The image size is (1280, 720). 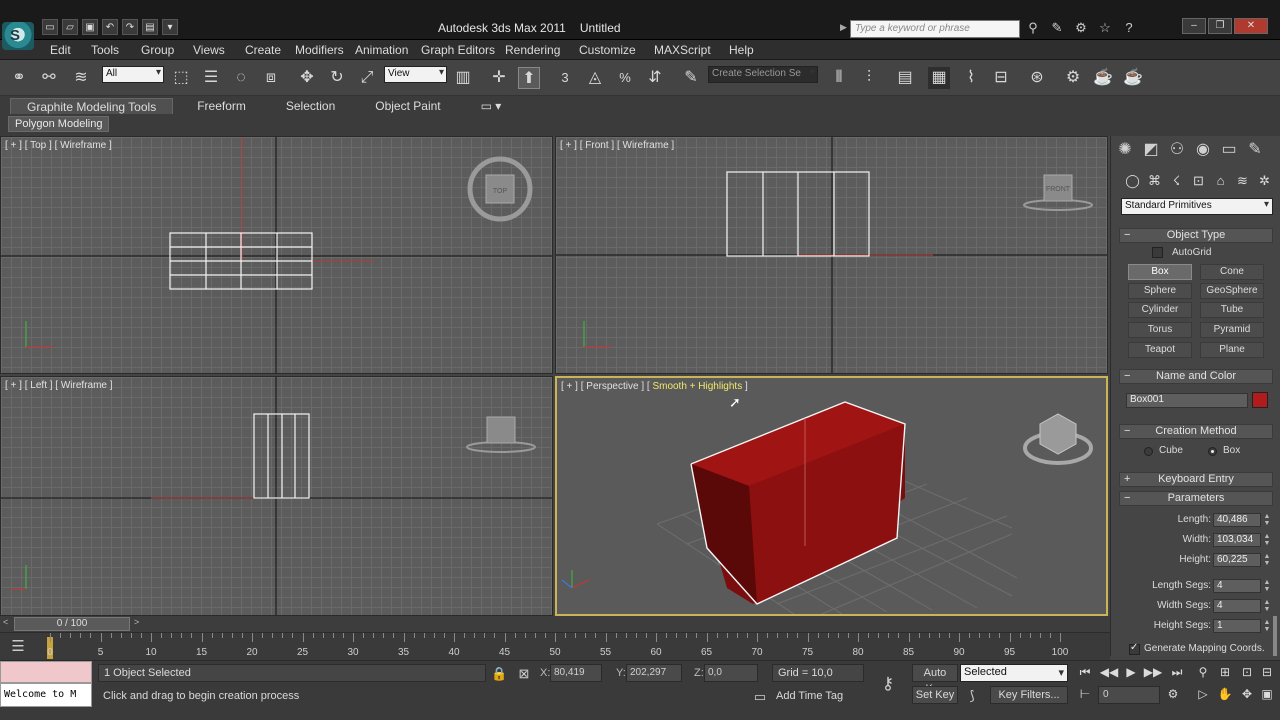 I want to click on creation-method-rollout: − Creation Method, so click(x=1196, y=431).